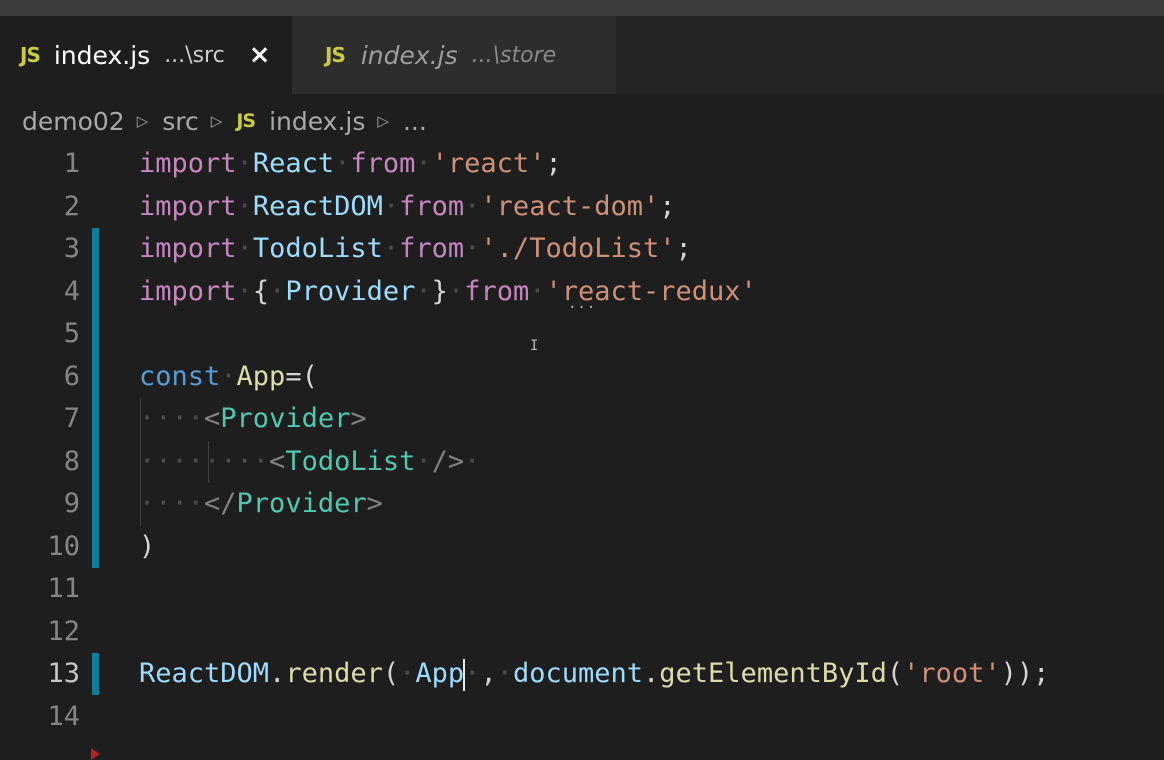 Image resolution: width=1164 pixels, height=760 pixels. Describe the element at coordinates (301, 376) in the screenshot. I see `token-punct: =(` at that location.